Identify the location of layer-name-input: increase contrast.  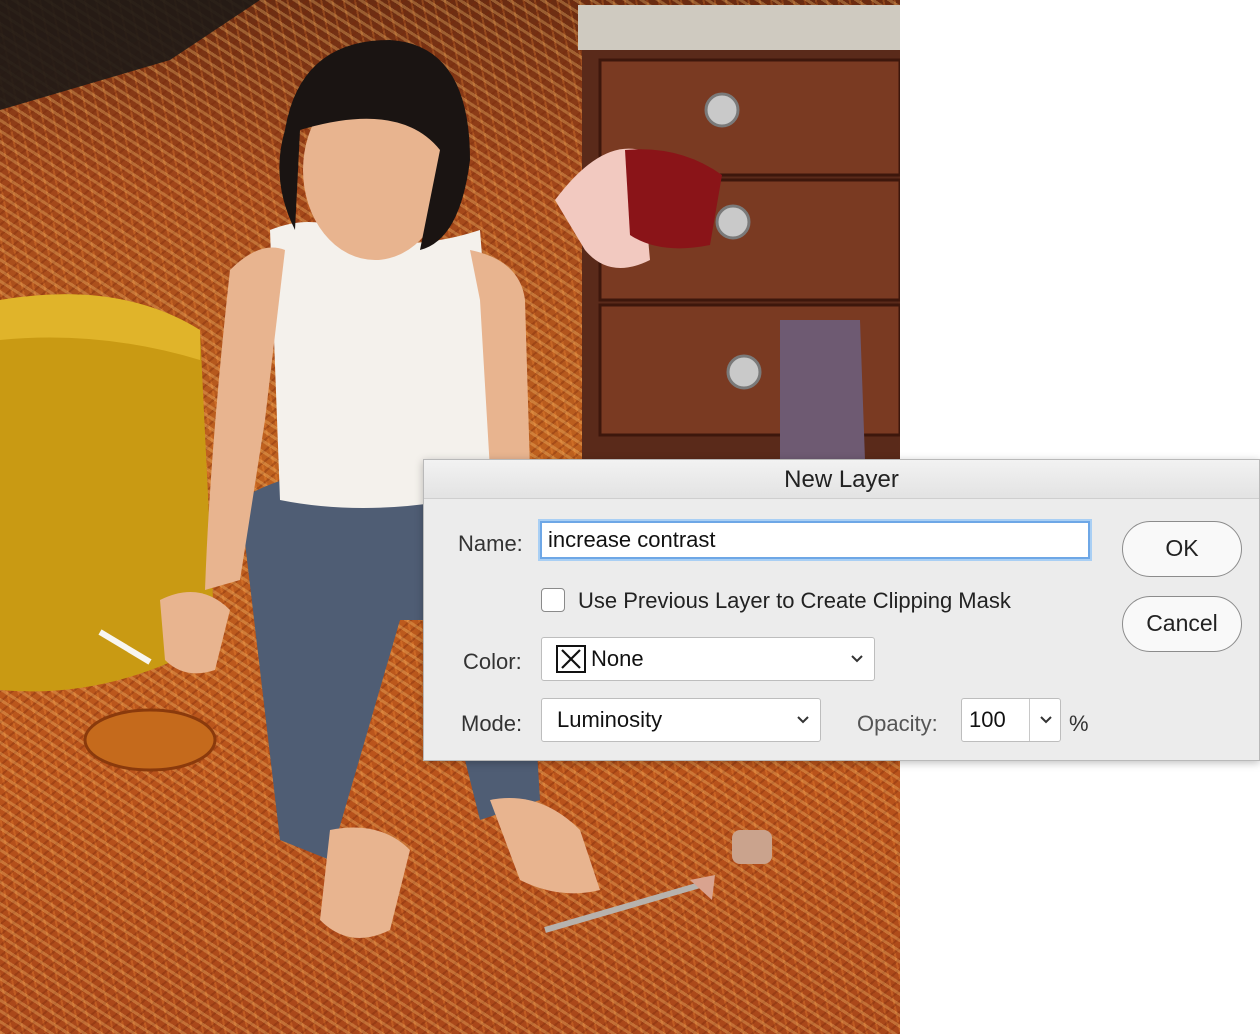
(815, 540).